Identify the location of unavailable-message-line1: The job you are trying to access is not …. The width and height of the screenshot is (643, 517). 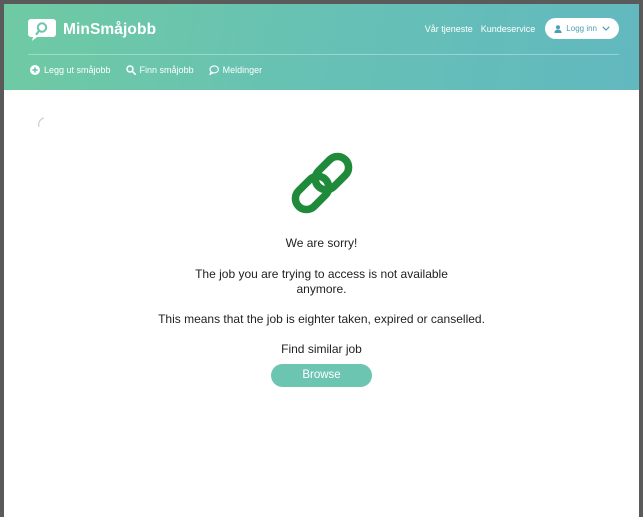
(321, 274).